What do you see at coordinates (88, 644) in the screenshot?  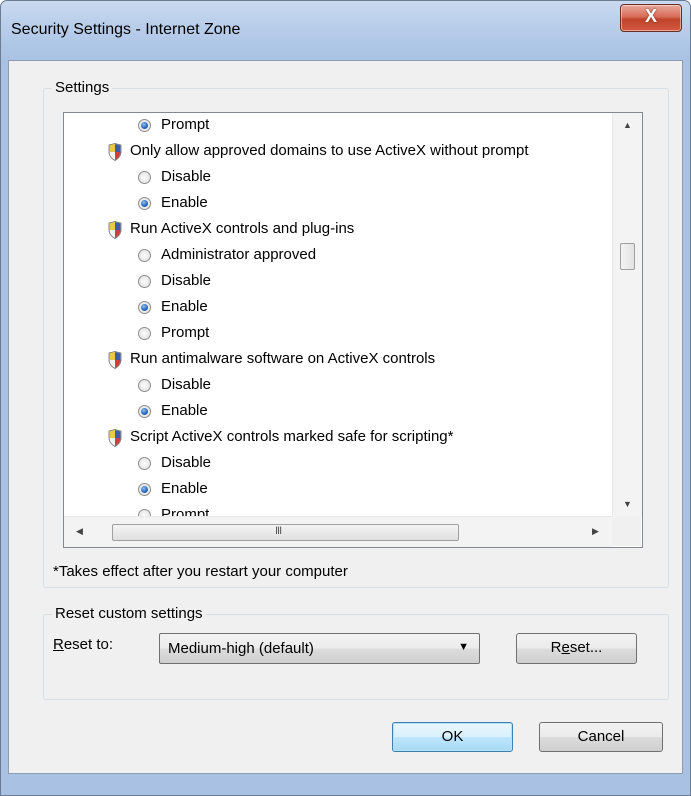 I see `reset-to-text: eset to:` at bounding box center [88, 644].